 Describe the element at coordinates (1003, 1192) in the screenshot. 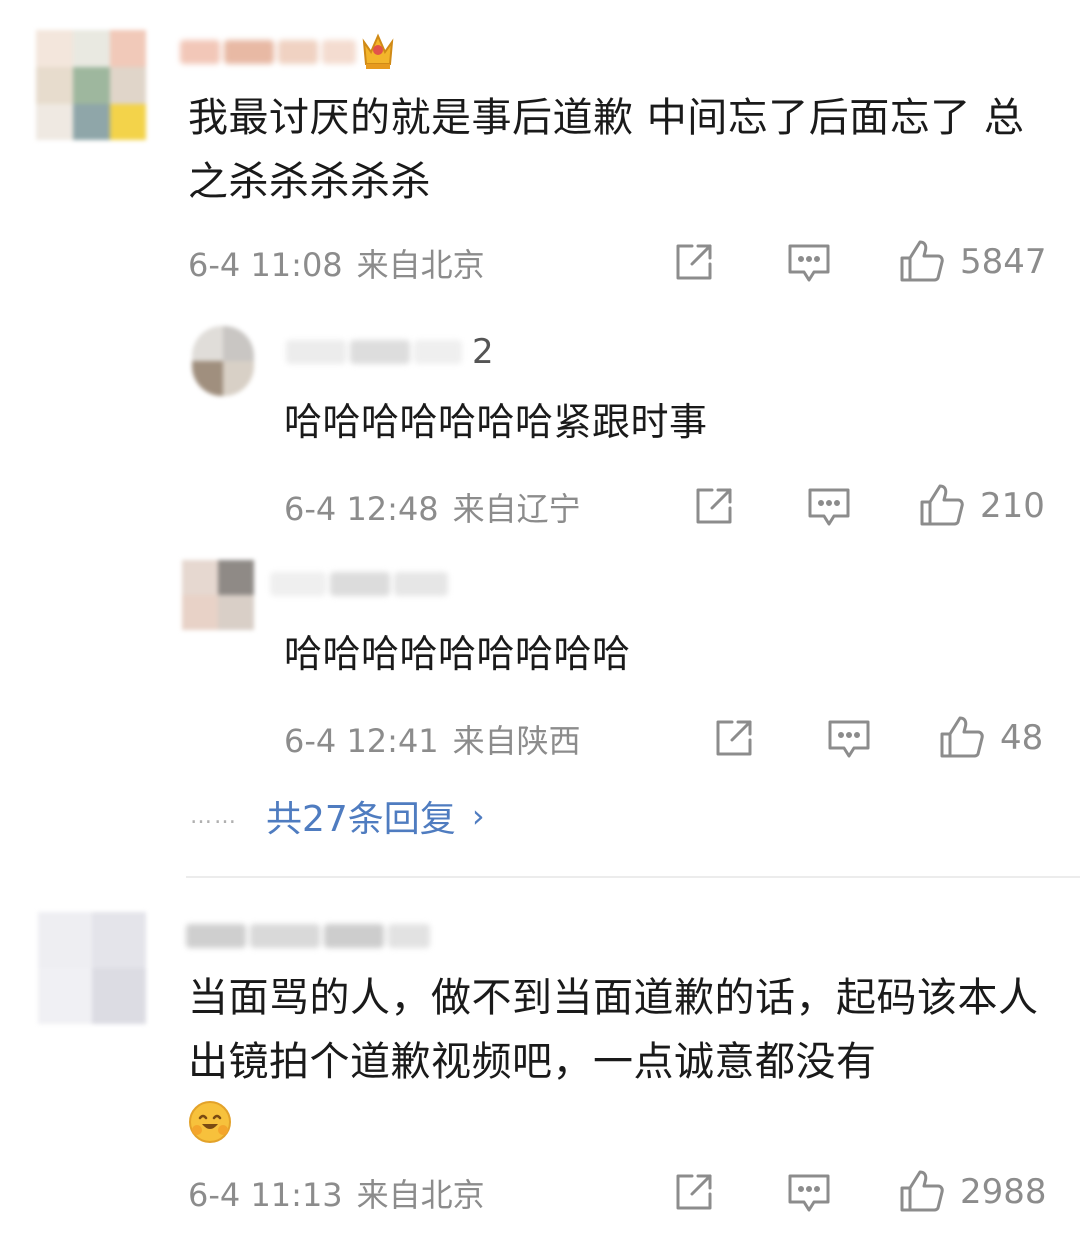

I see `like-count: 2988` at that location.